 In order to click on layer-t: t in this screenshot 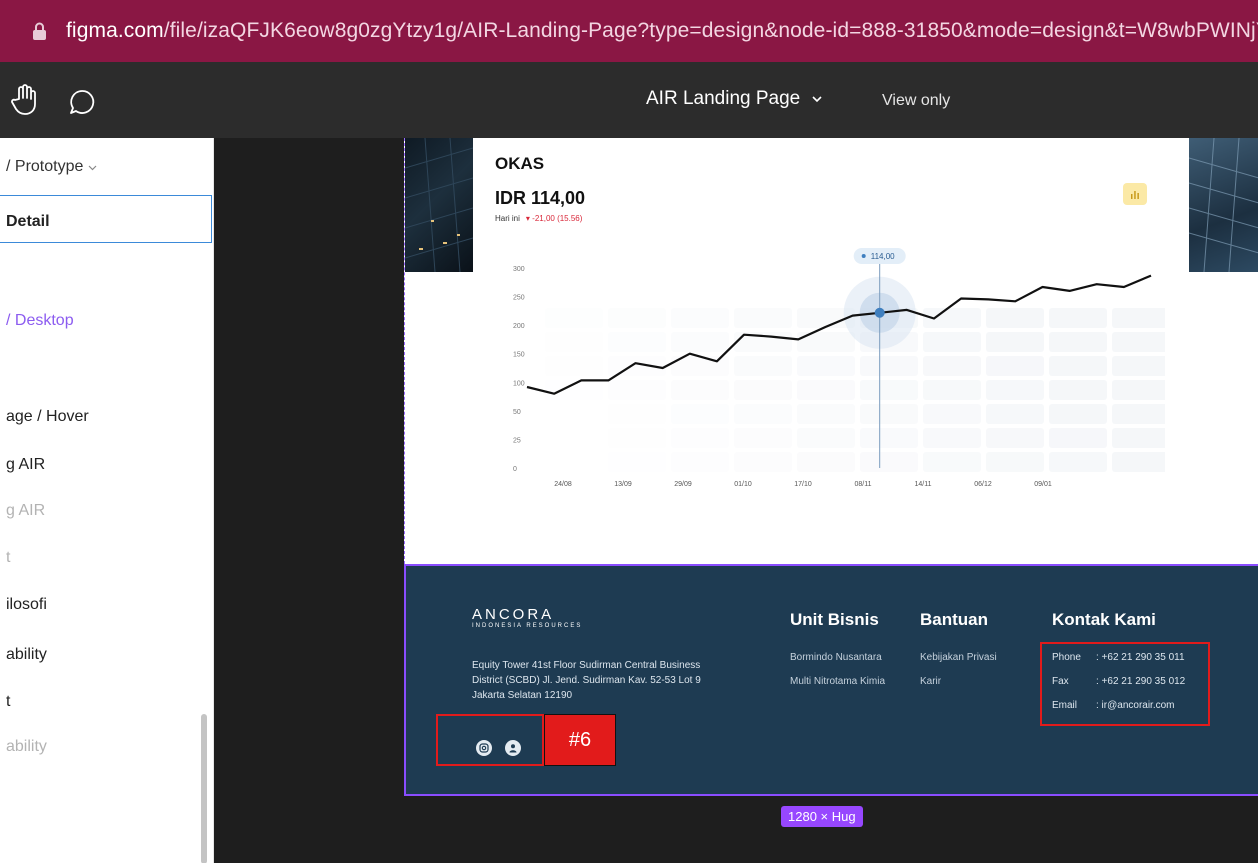, I will do `click(8, 558)`.